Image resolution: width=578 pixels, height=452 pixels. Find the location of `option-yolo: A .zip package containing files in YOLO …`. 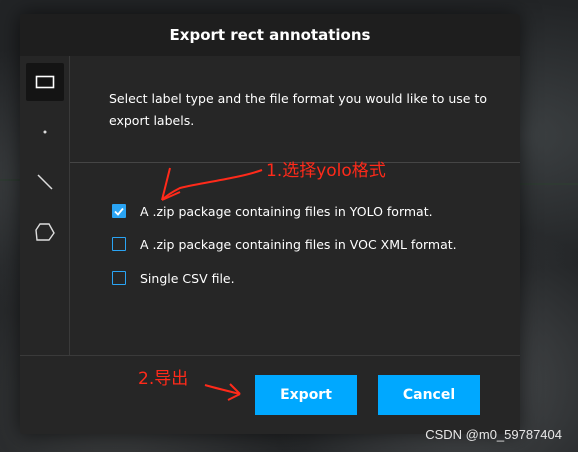

option-yolo: A .zip package containing files in YOLO … is located at coordinates (272, 211).